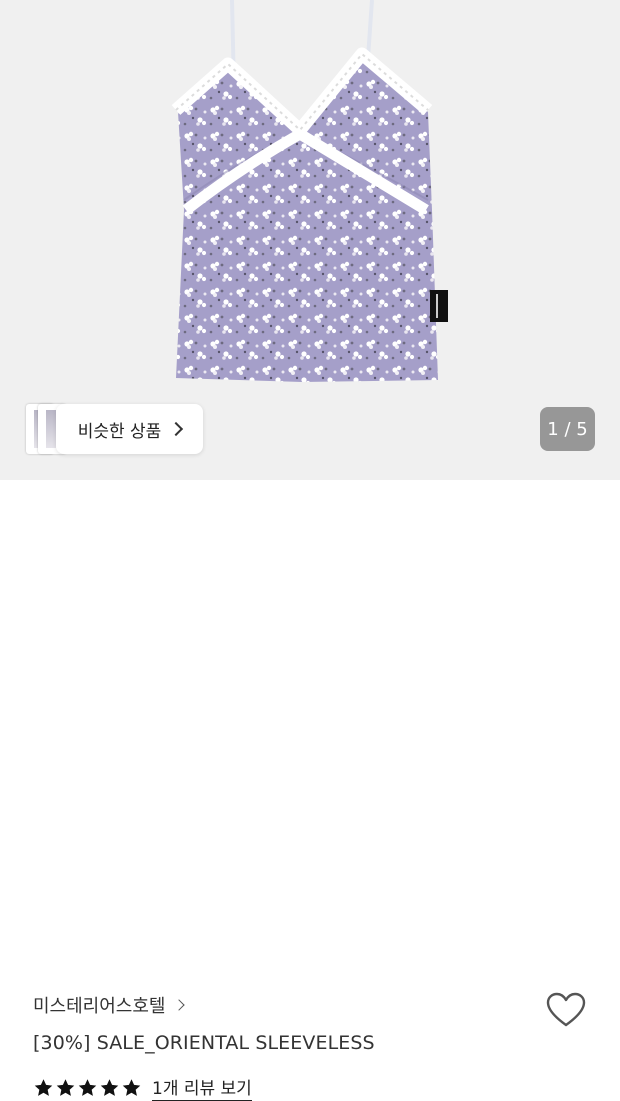 The width and height of the screenshot is (620, 1101). Describe the element at coordinates (119, 431) in the screenshot. I see `similar-products-label: 비슷한 상품` at that location.